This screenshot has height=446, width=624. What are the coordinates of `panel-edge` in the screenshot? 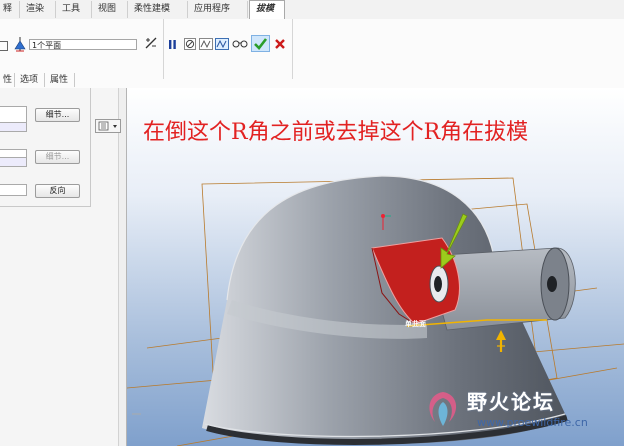 It's located at (90, 147).